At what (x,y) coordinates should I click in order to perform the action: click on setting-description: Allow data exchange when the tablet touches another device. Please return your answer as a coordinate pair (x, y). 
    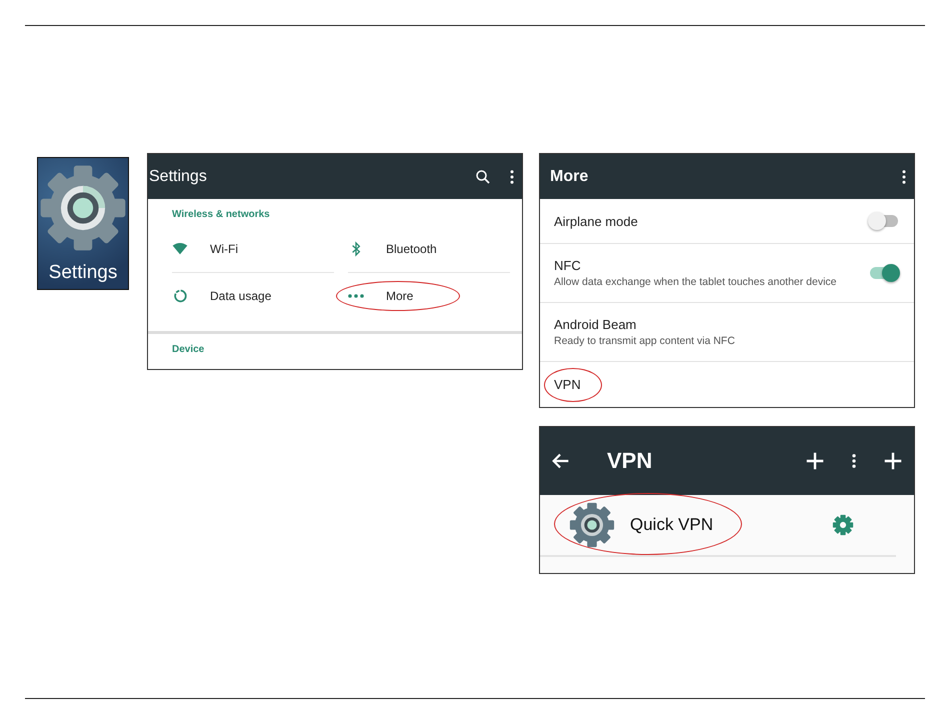
    Looking at the image, I should click on (695, 282).